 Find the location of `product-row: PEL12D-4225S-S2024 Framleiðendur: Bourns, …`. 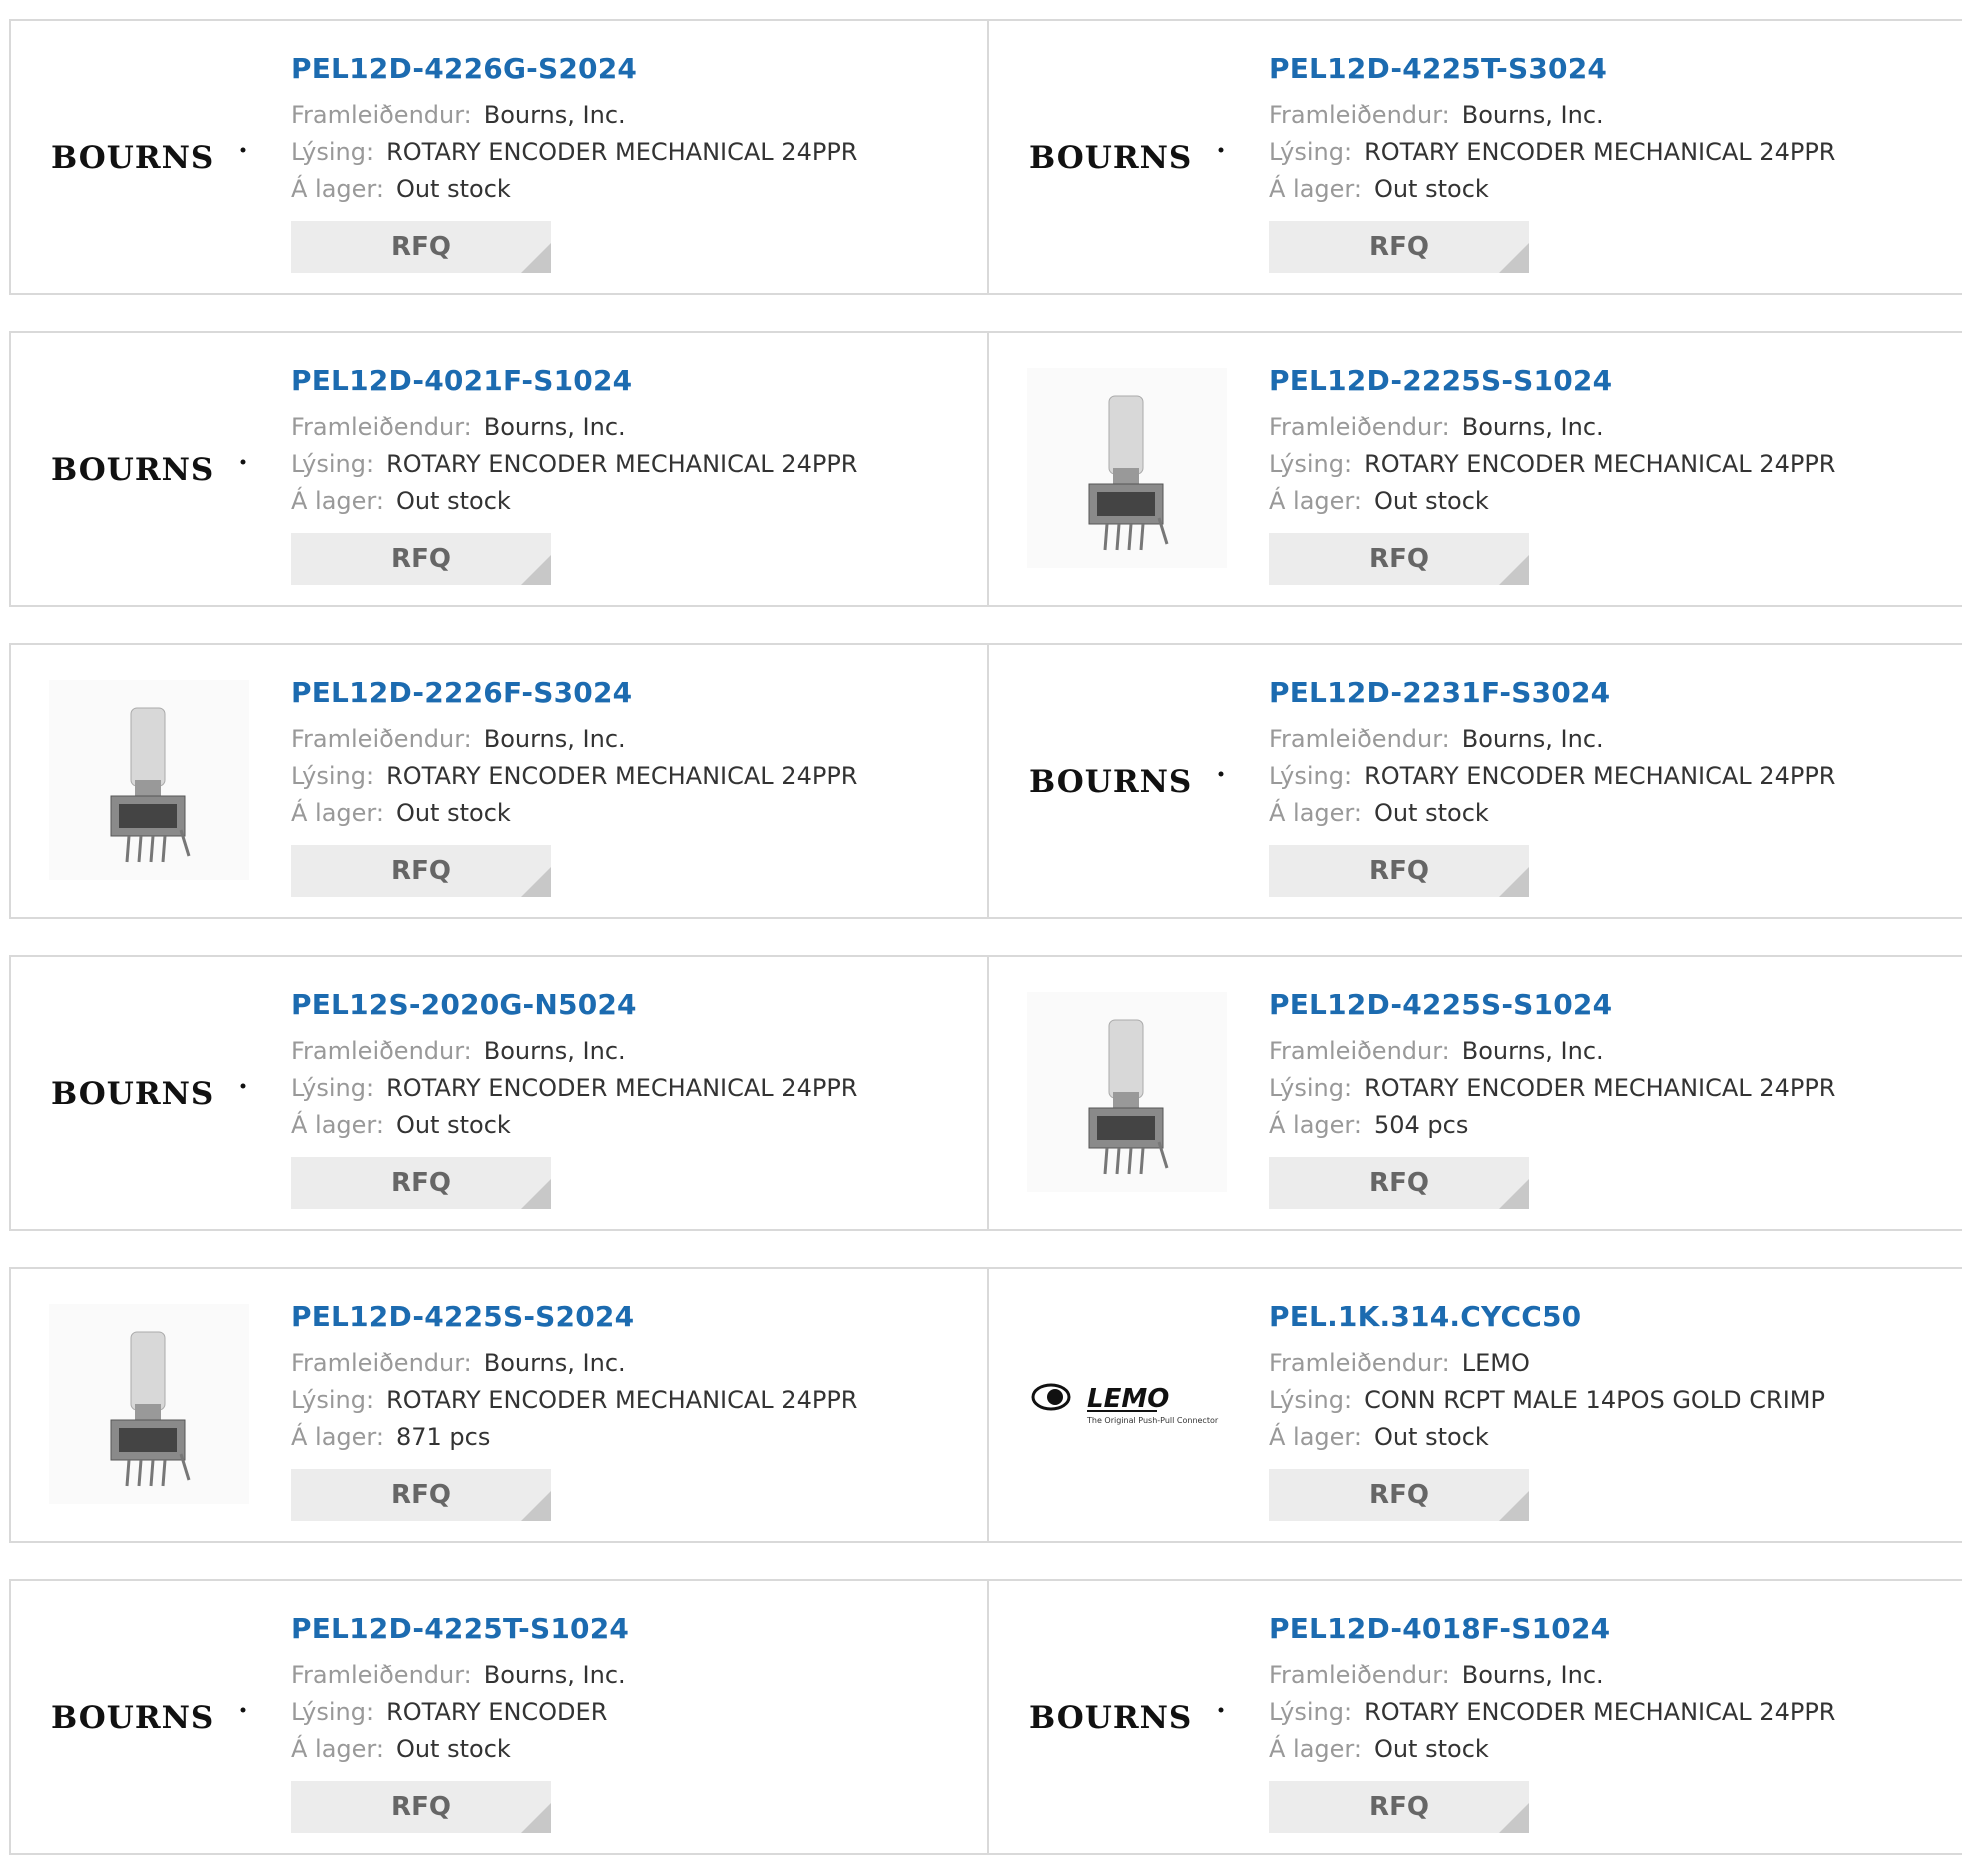

product-row: PEL12D-4225S-S2024 Framleiðendur: Bourns, … is located at coordinates (985, 1405).